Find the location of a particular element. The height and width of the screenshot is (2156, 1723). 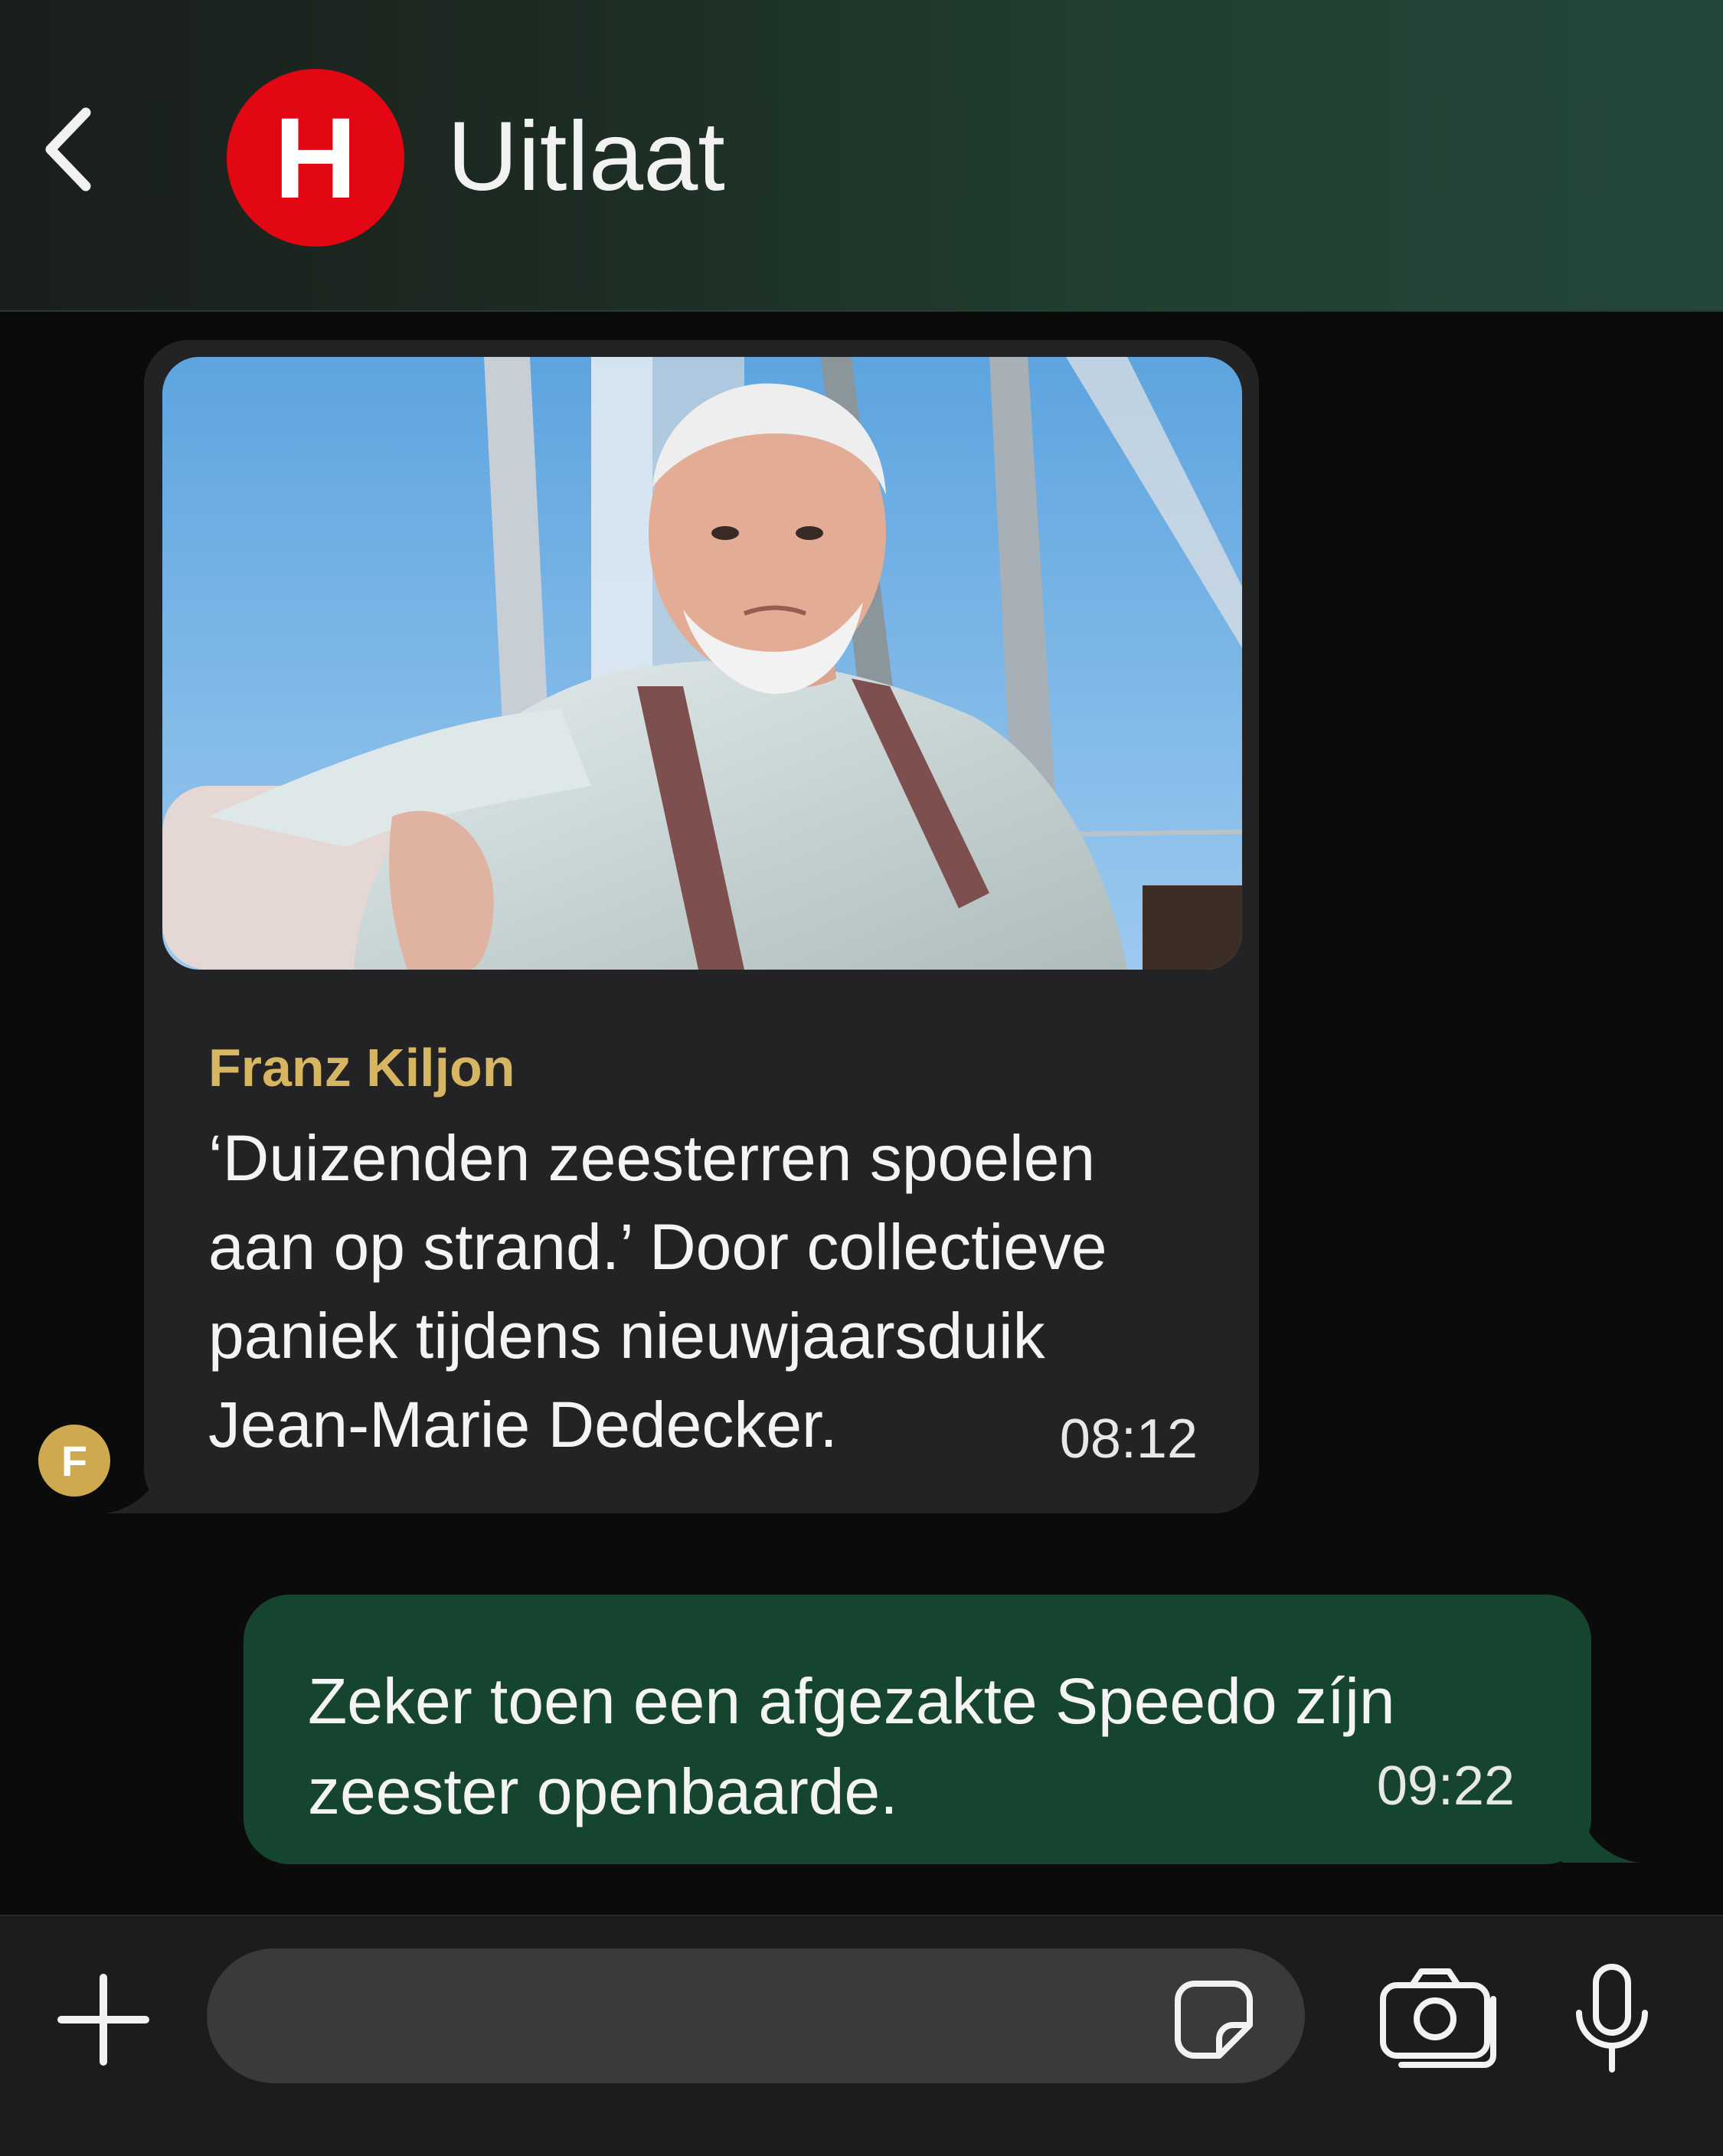

attach-button is located at coordinates (103, 2020).